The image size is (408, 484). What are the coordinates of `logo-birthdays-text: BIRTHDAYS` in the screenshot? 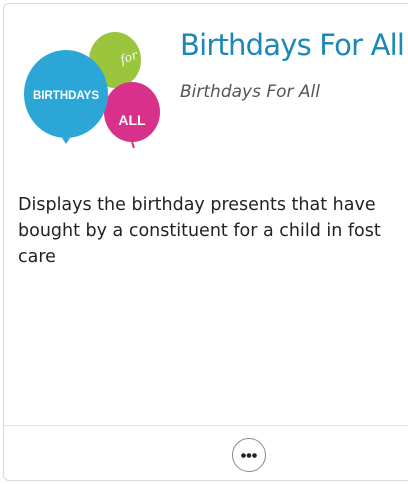 It's located at (66, 96).